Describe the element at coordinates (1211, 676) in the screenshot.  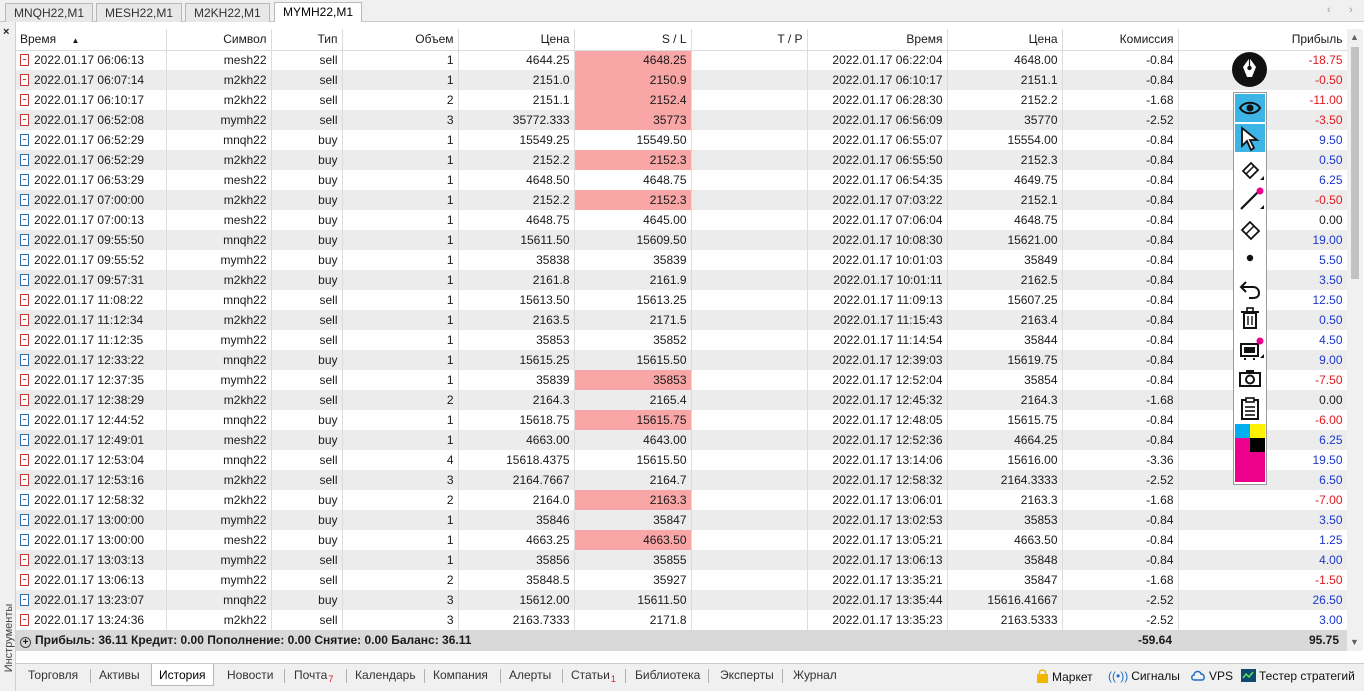
I see `vps-link: VPS` at that location.